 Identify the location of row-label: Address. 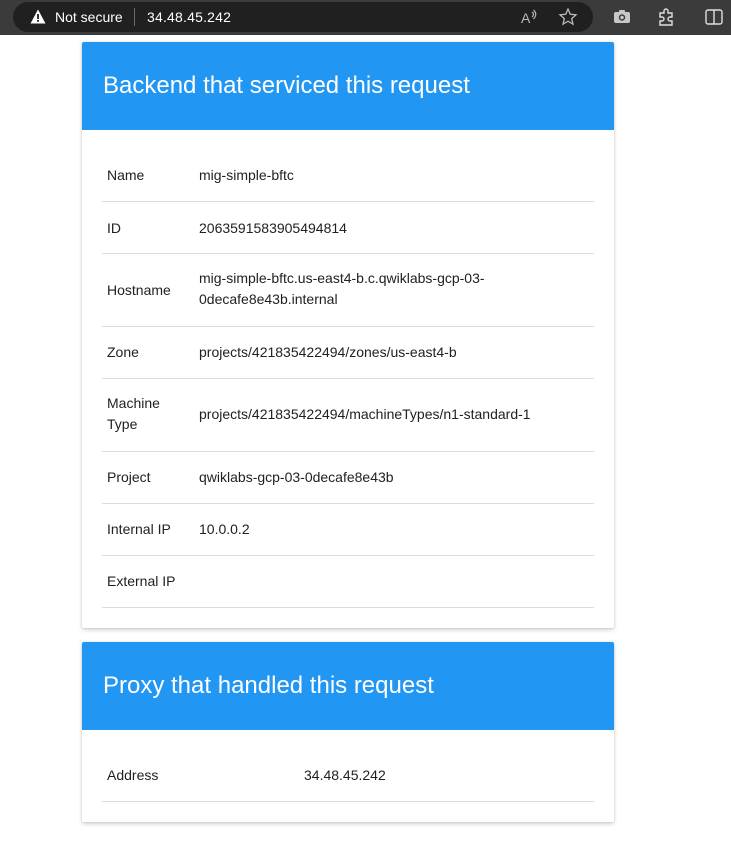
(133, 775).